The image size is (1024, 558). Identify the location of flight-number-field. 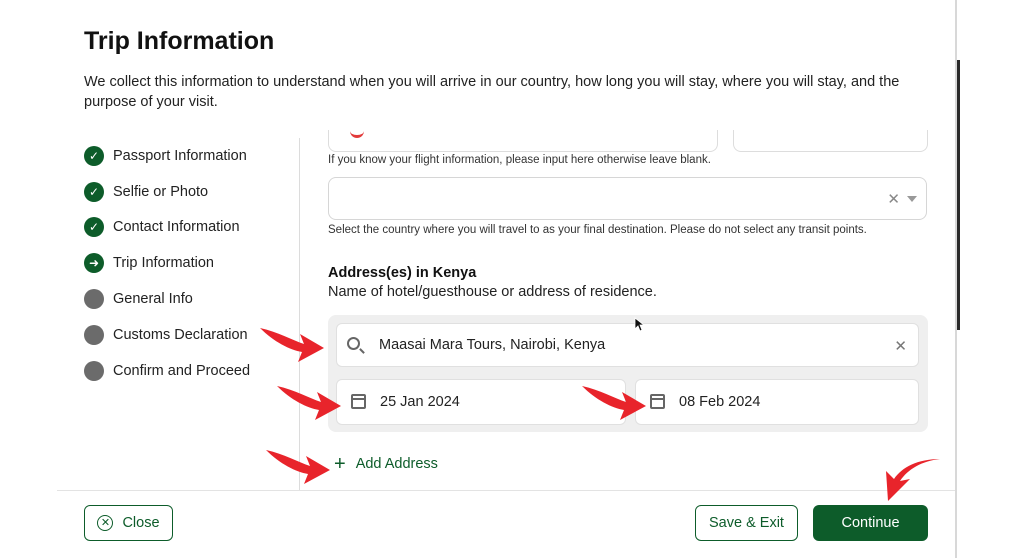
(523, 141).